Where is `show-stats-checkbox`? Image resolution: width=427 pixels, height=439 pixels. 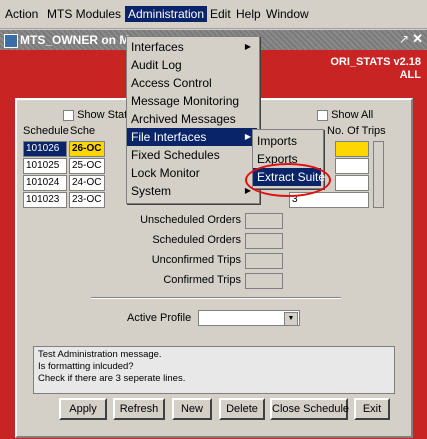
show-stats-checkbox is located at coordinates (68, 115).